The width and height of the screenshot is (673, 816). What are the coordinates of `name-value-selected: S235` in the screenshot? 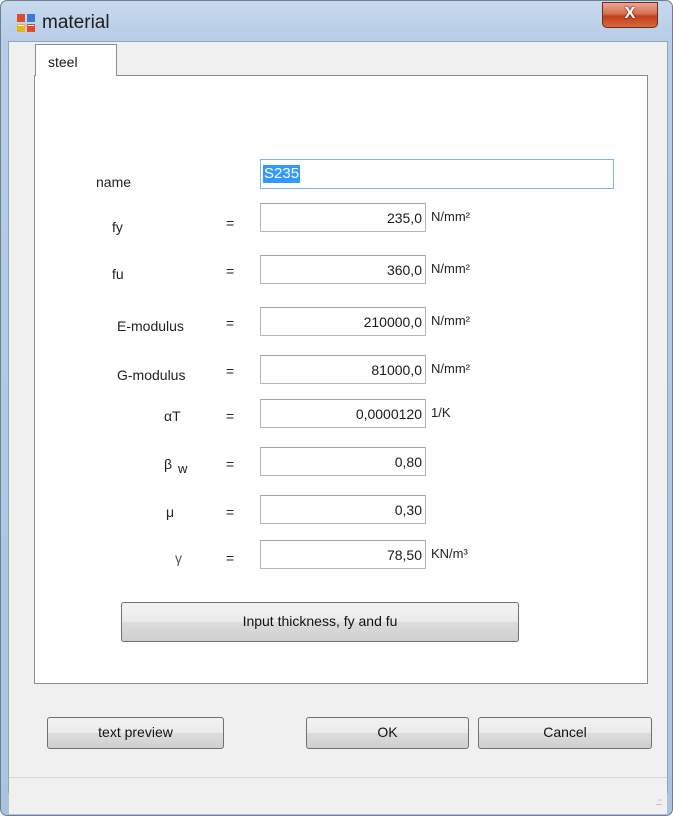 It's located at (282, 174).